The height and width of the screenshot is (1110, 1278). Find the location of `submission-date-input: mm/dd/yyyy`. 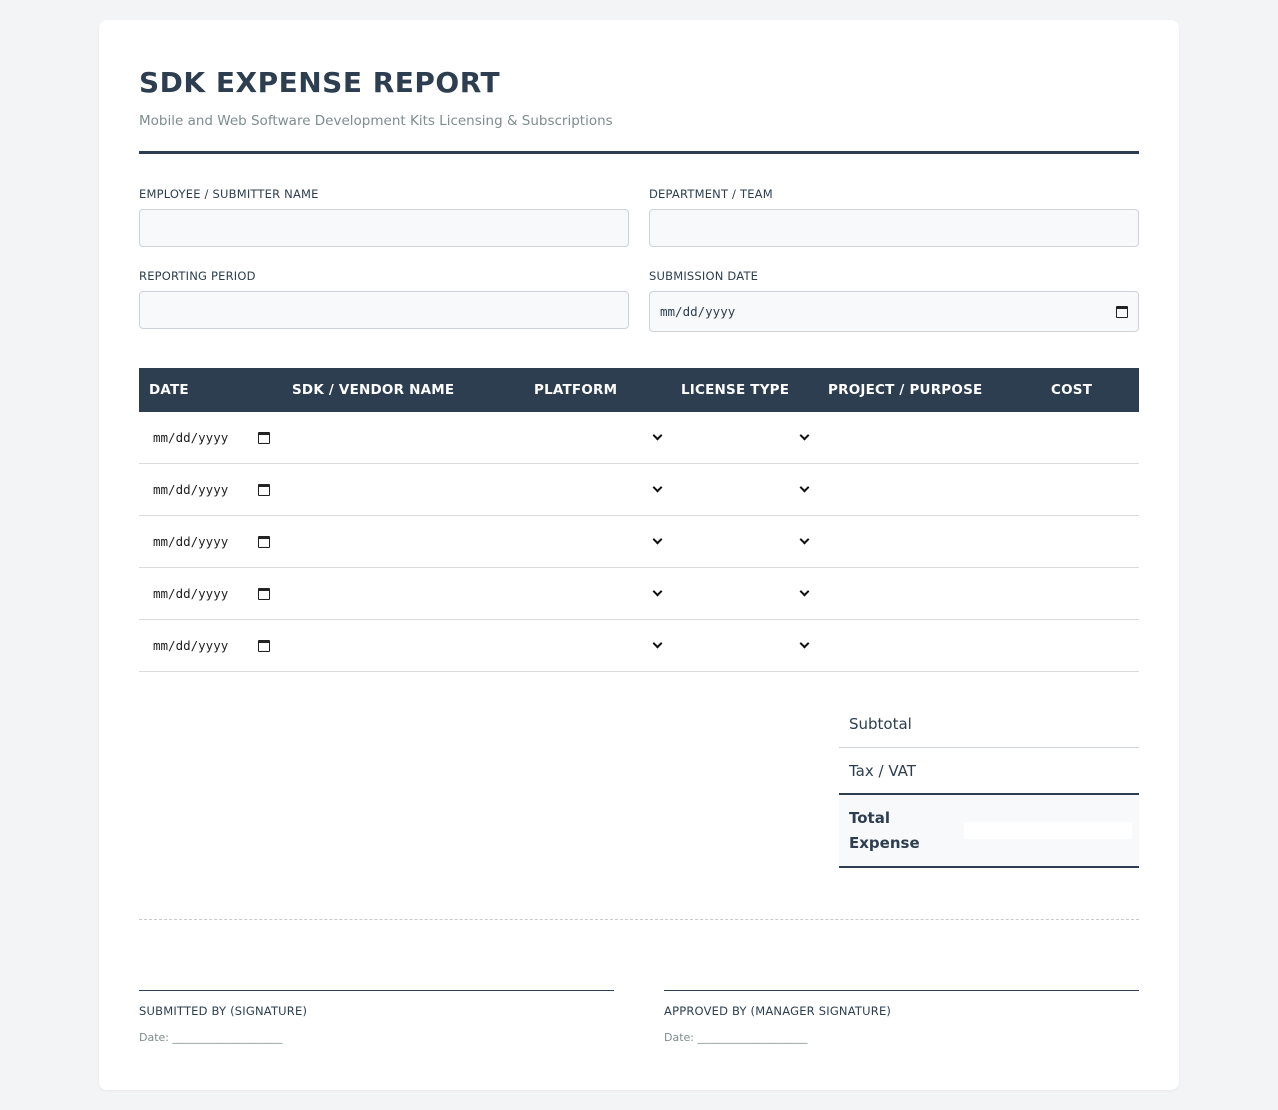

submission-date-input: mm/dd/yyyy is located at coordinates (894, 311).